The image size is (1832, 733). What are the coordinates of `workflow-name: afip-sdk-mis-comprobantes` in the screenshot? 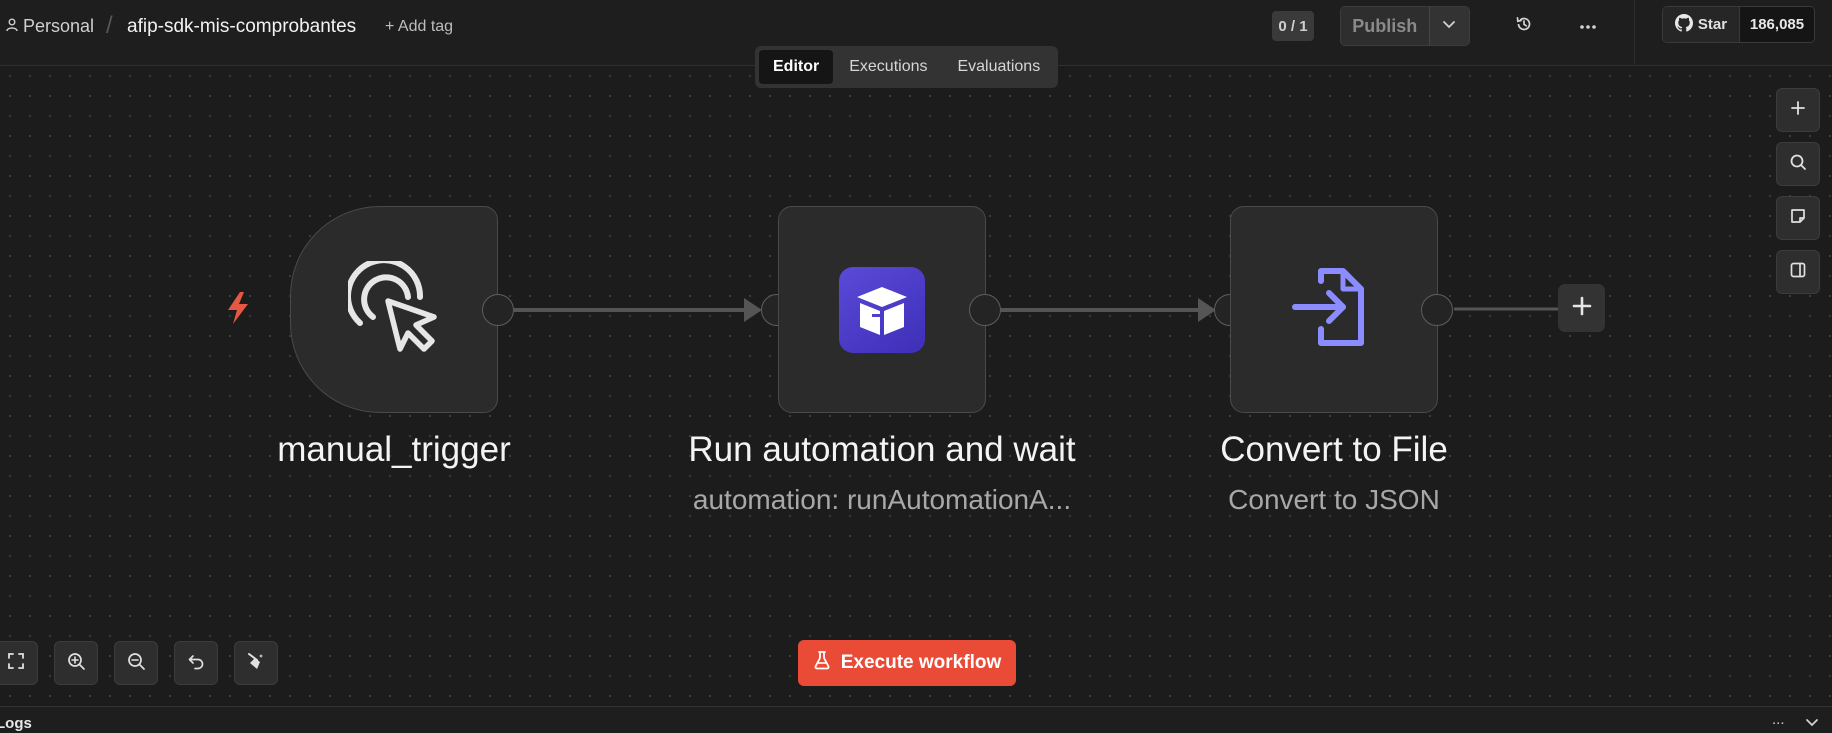 It's located at (241, 27).